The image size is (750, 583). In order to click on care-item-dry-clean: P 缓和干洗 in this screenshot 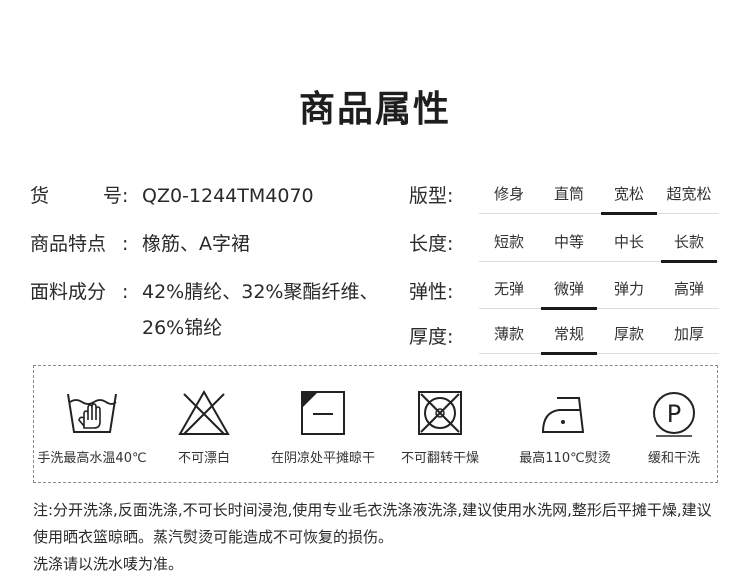, I will do `click(674, 428)`.